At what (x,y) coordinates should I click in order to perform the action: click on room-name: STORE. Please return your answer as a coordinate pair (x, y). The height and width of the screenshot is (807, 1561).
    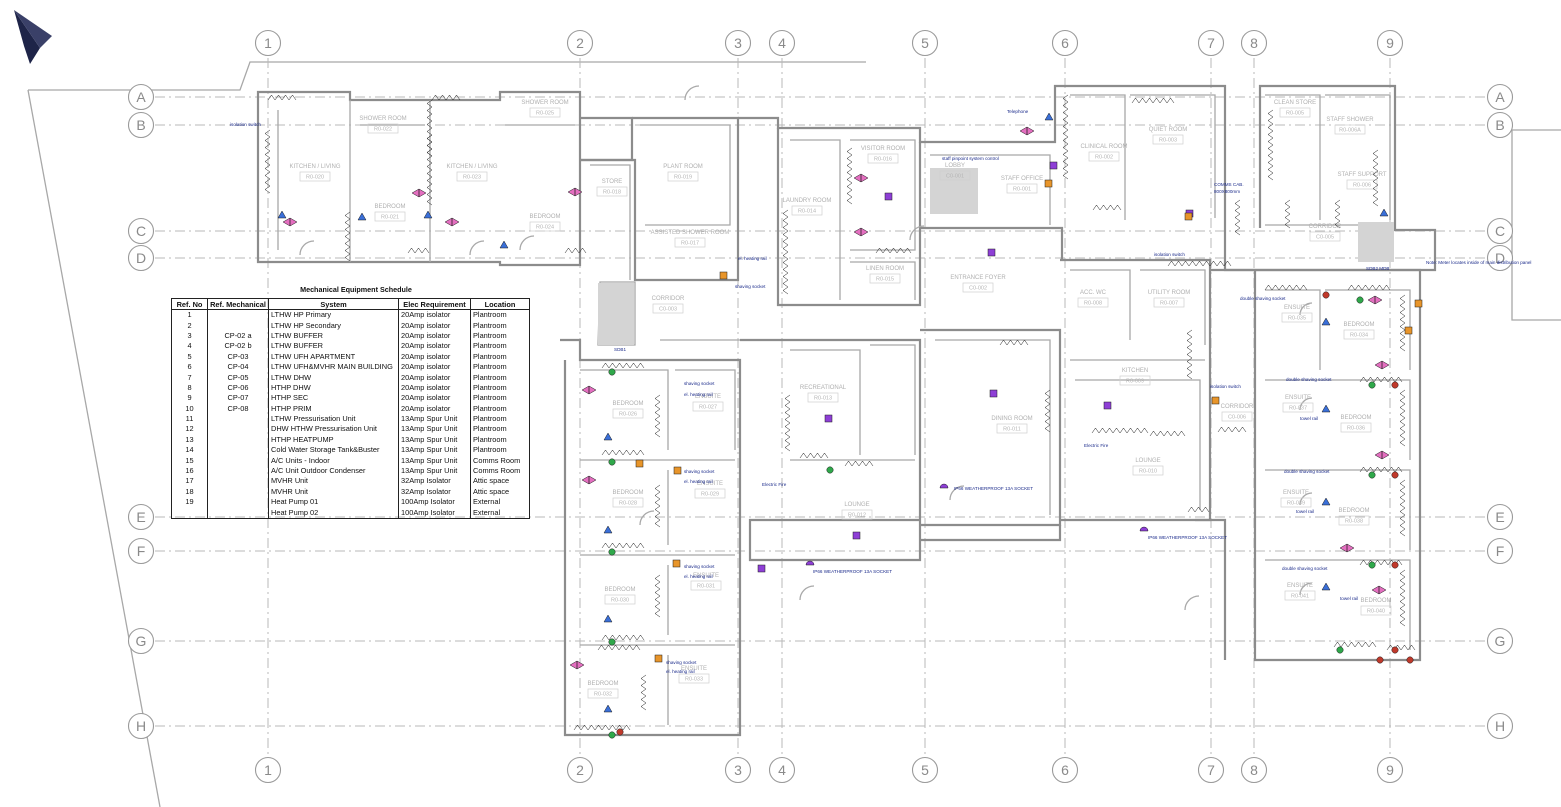
    Looking at the image, I should click on (612, 182).